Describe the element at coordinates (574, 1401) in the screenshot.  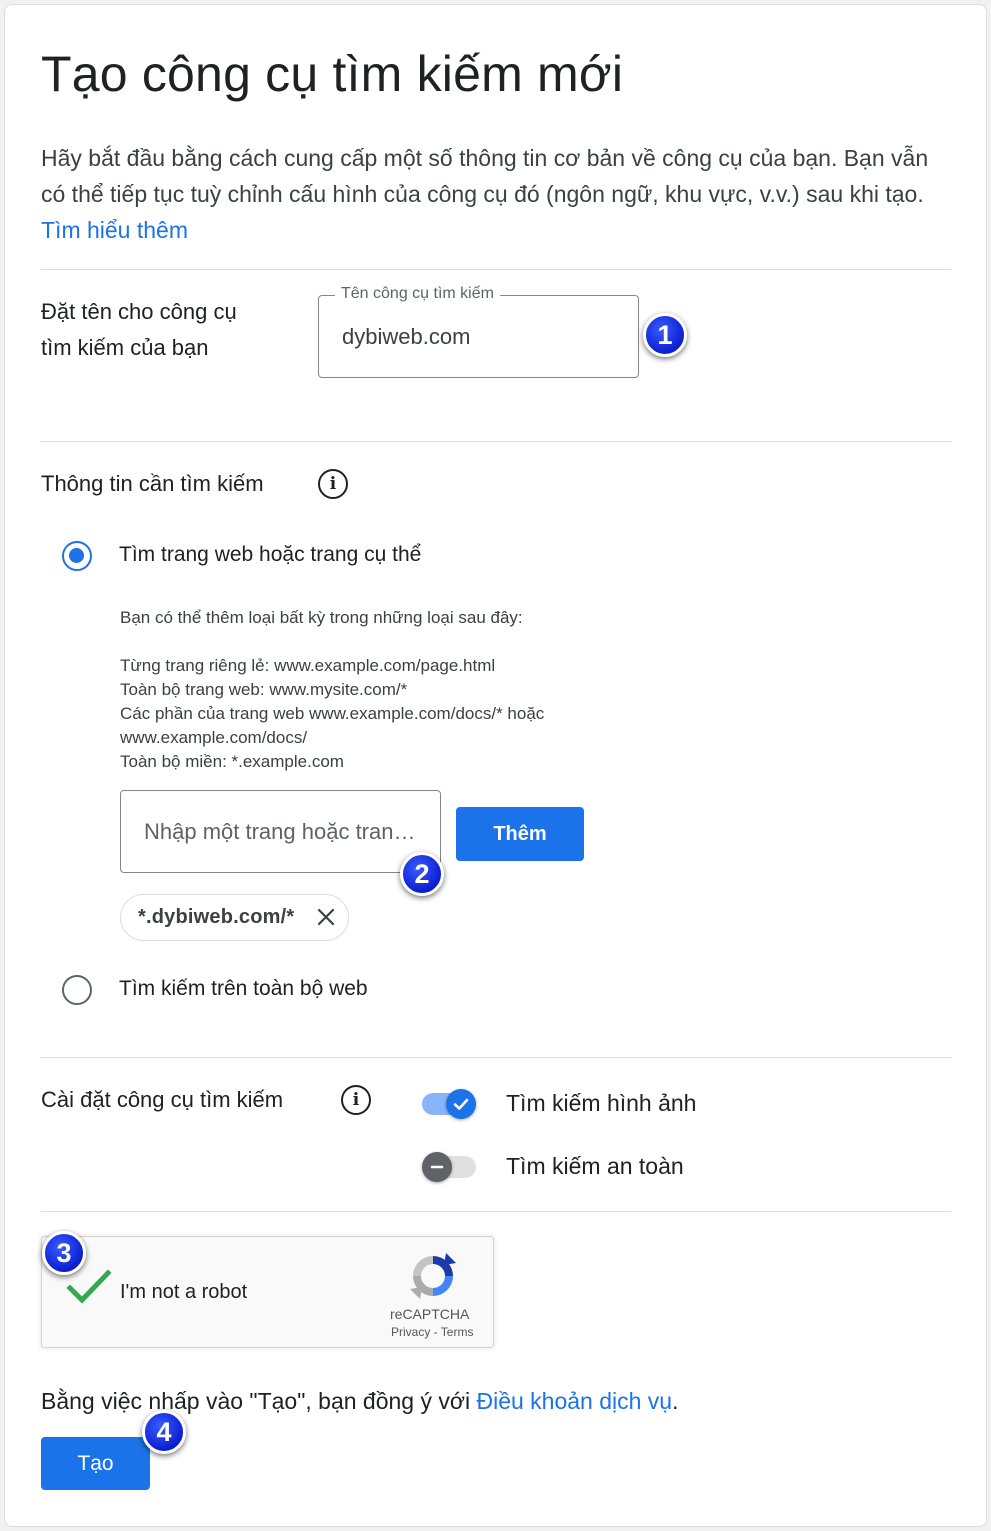
I see `terms-of-service-link: Điều khoản dịch vụ` at that location.